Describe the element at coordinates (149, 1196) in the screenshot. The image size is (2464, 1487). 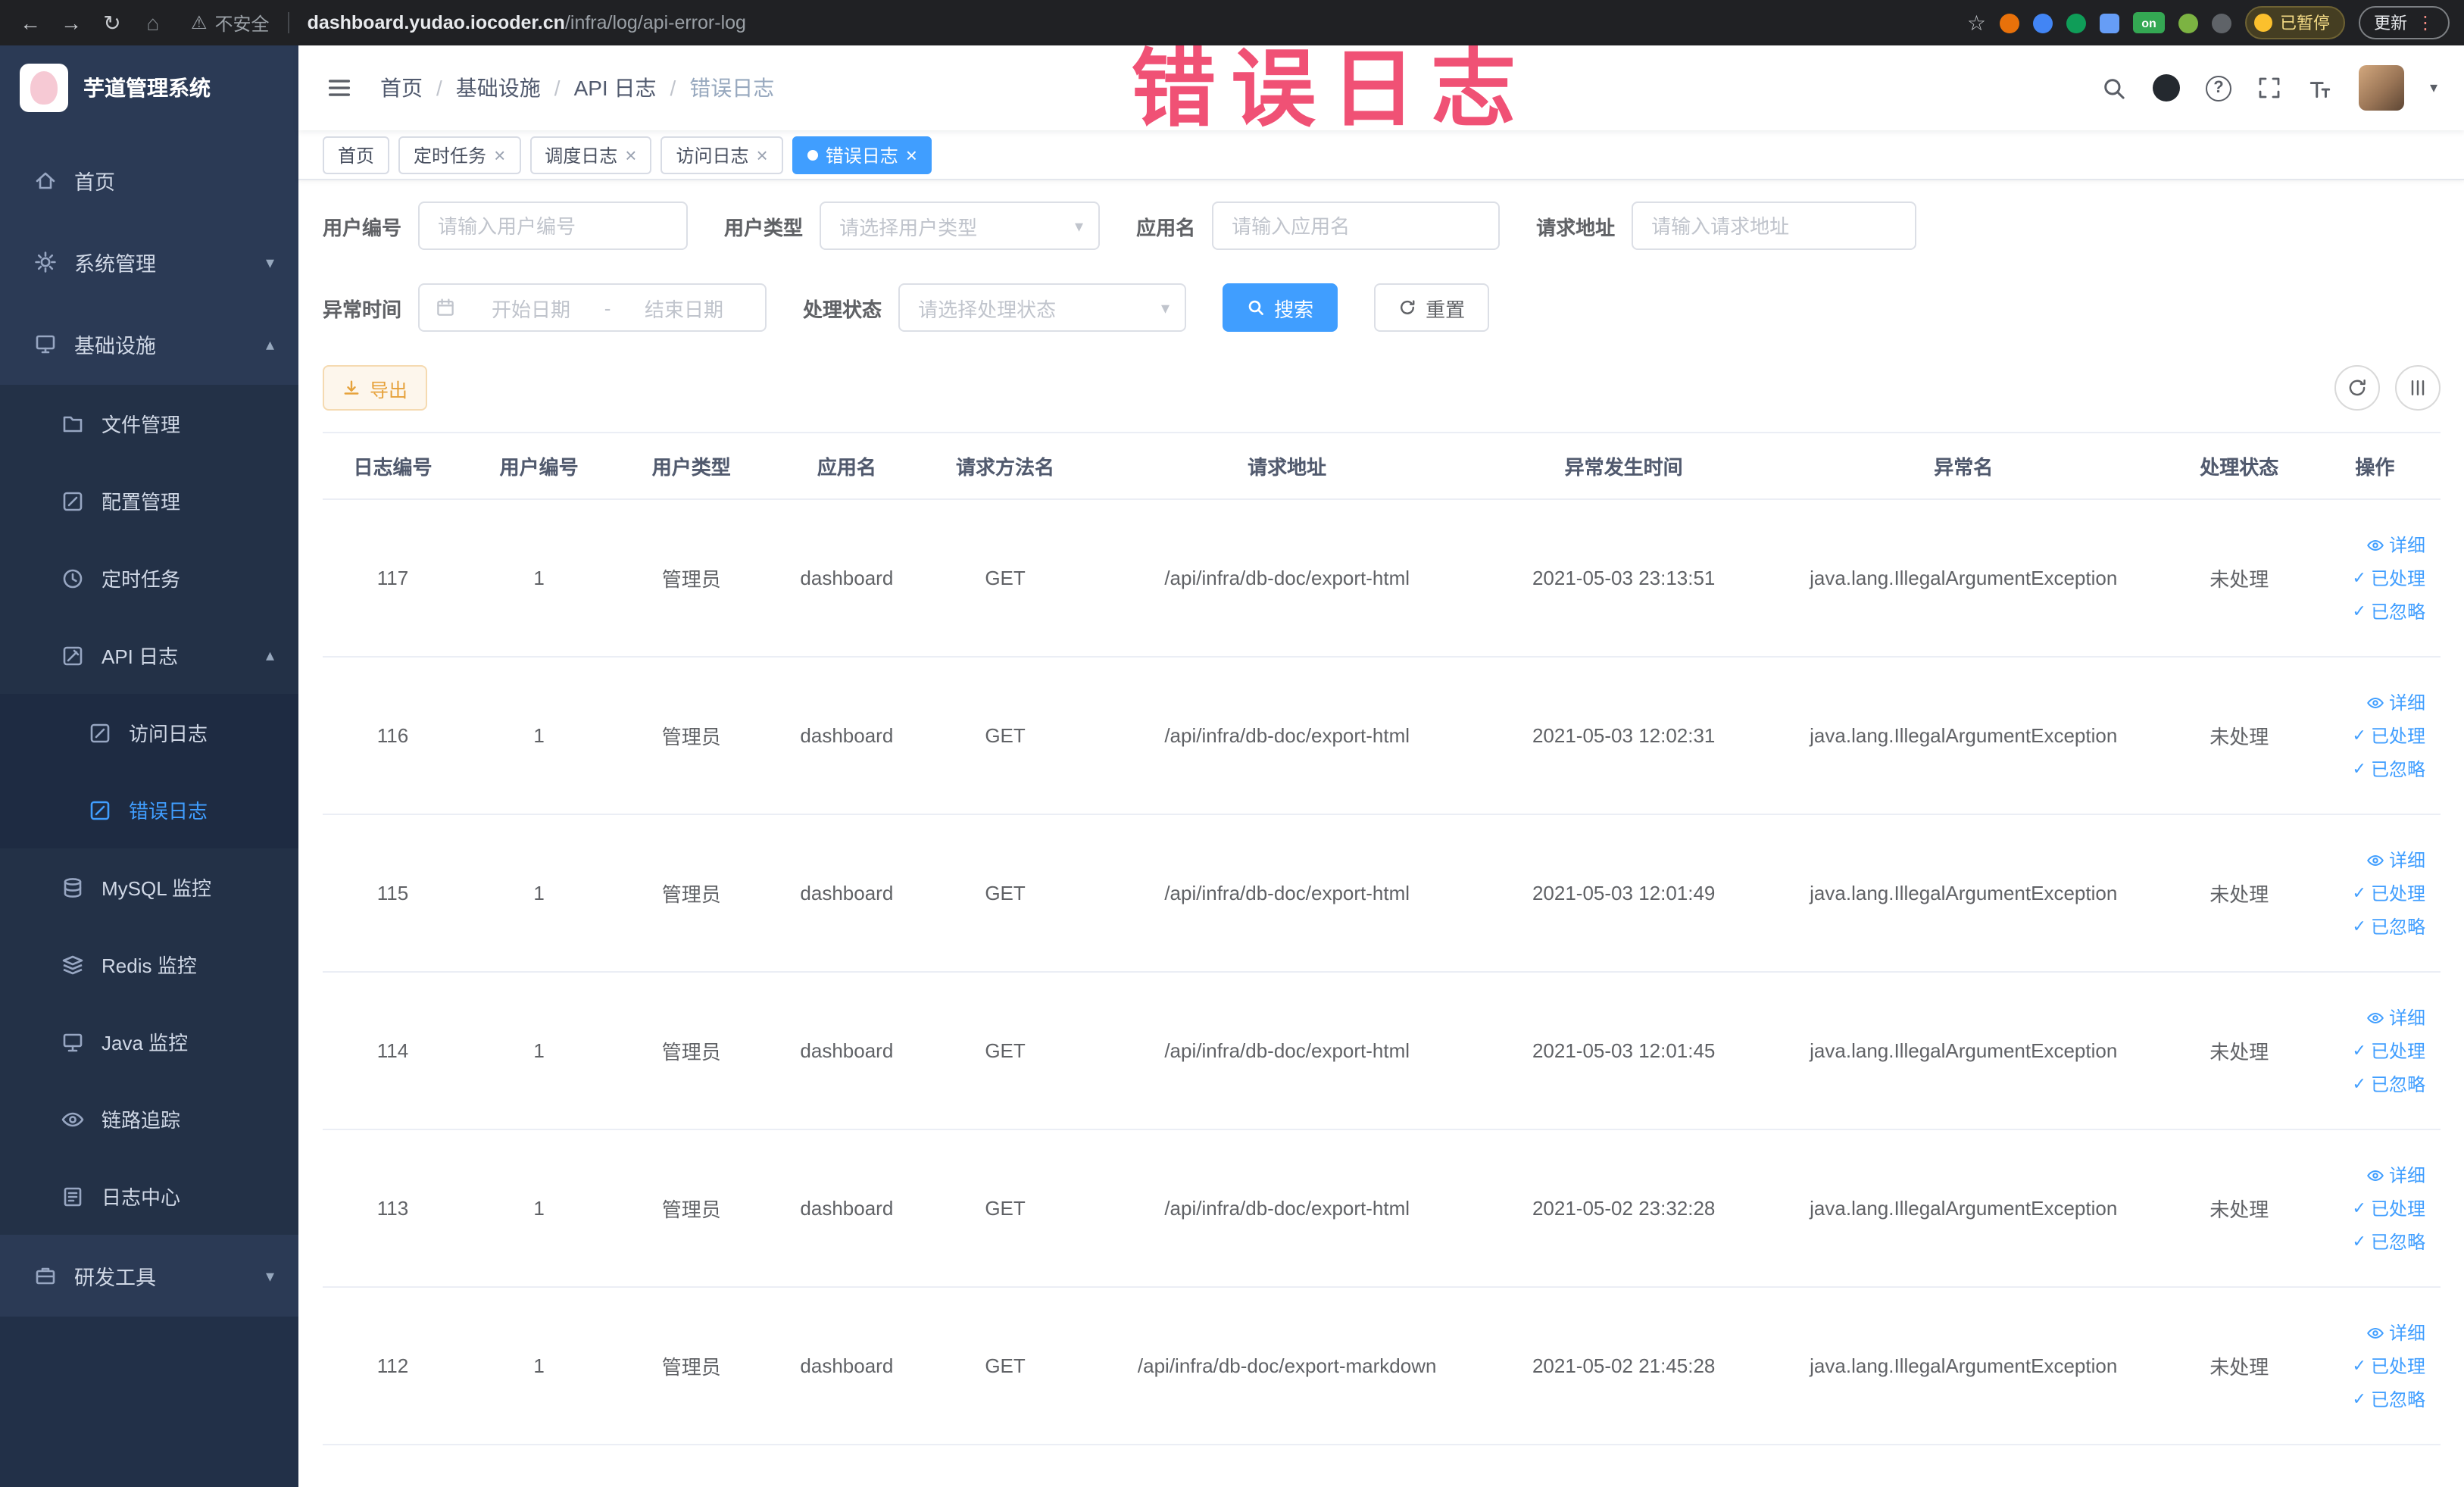
I see `sidebar-item-log-center: 日志中心` at that location.